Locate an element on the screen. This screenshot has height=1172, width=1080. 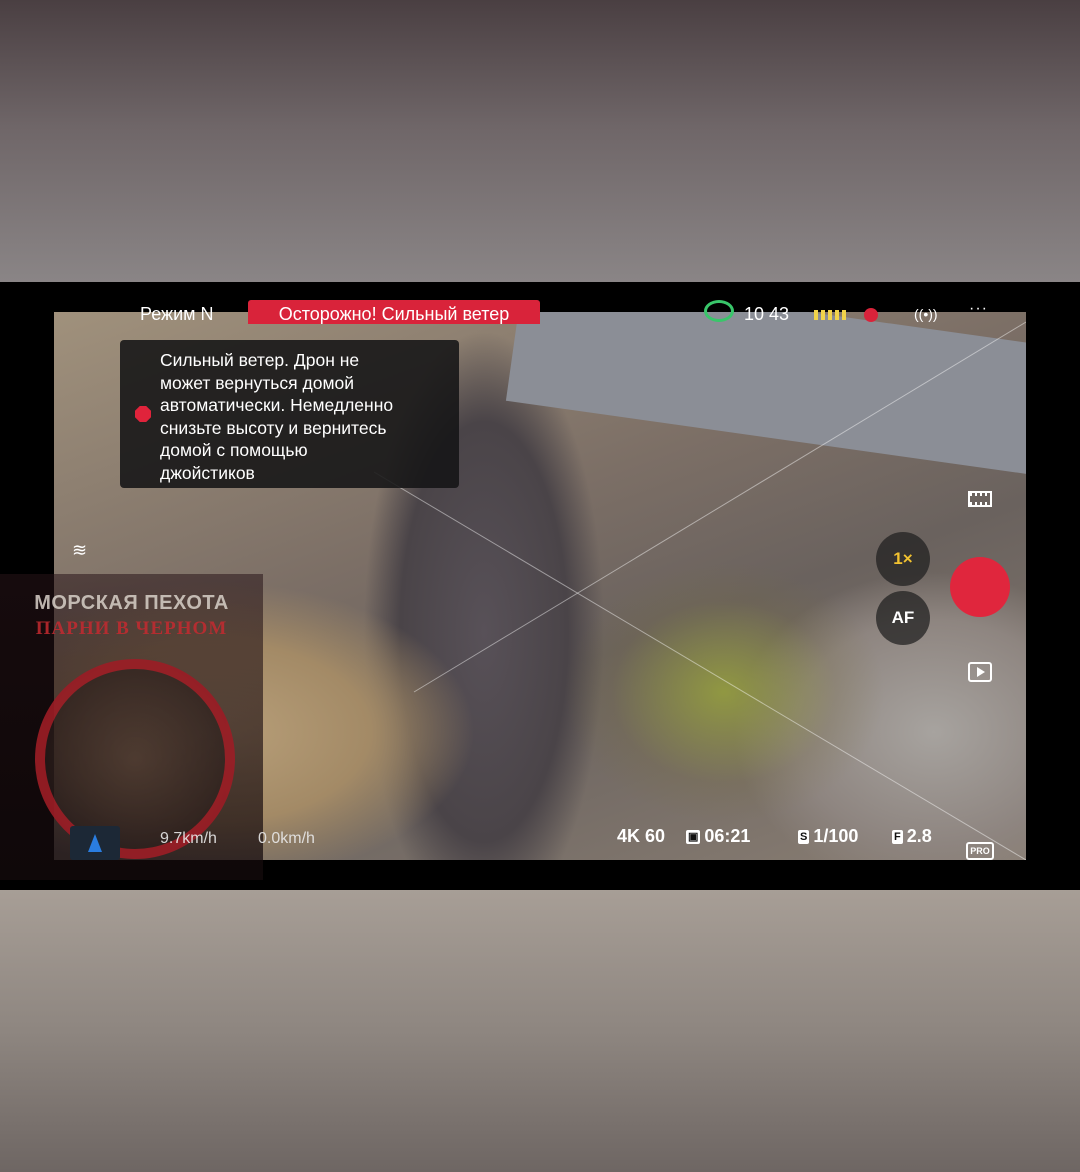
compass-arrow-icon is located at coordinates (95, 843).